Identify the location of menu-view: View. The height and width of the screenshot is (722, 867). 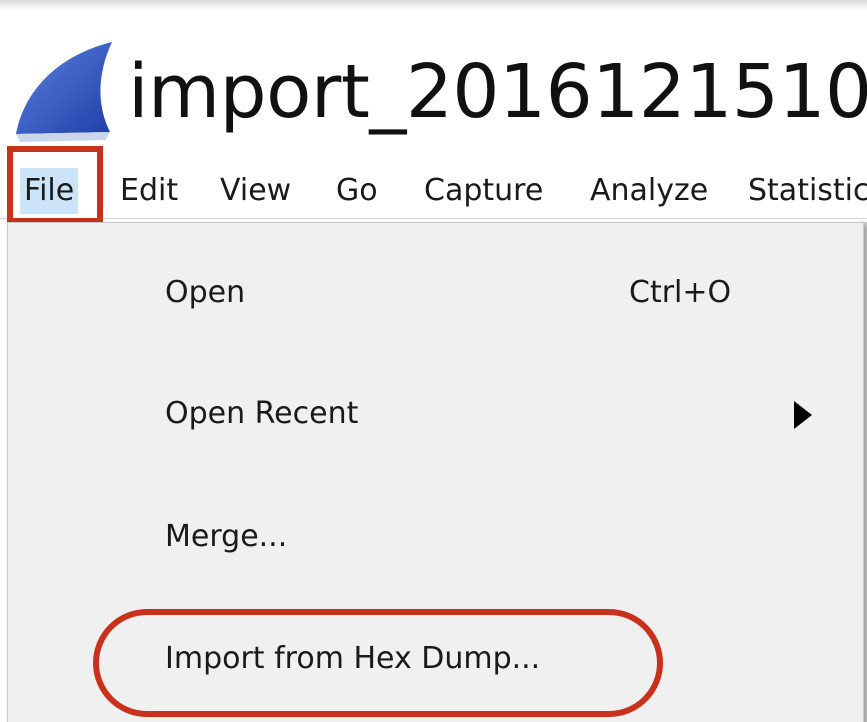
(255, 191).